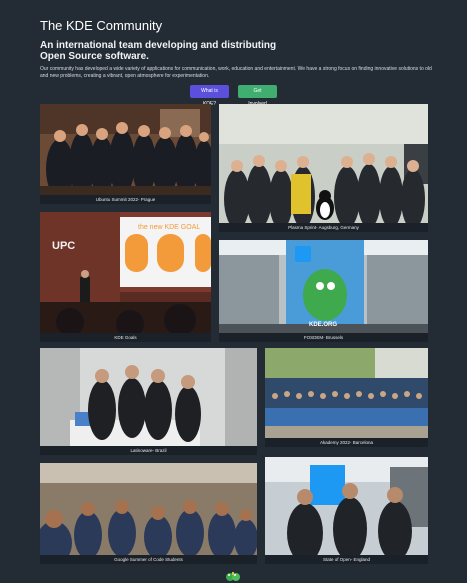  What do you see at coordinates (323, 337) in the screenshot?
I see `gallery-caption: FOSDEM- Brussels` at bounding box center [323, 337].